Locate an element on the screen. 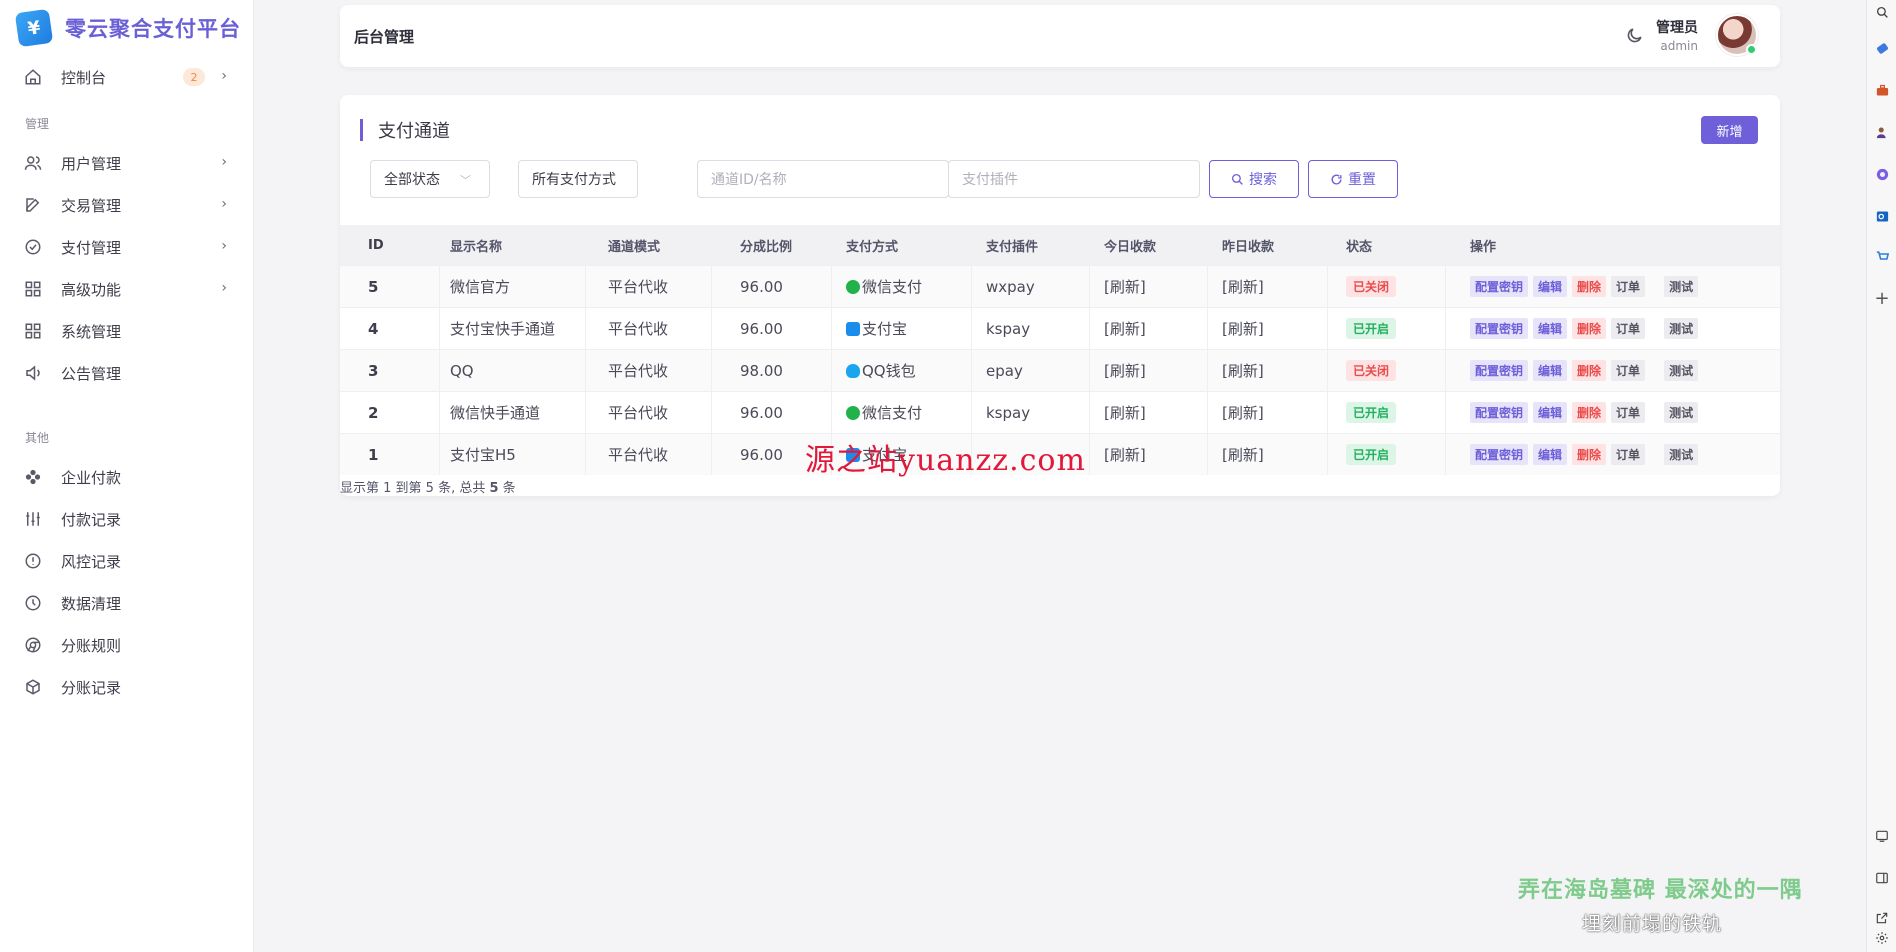  reset-button: 重置 is located at coordinates (1353, 179).